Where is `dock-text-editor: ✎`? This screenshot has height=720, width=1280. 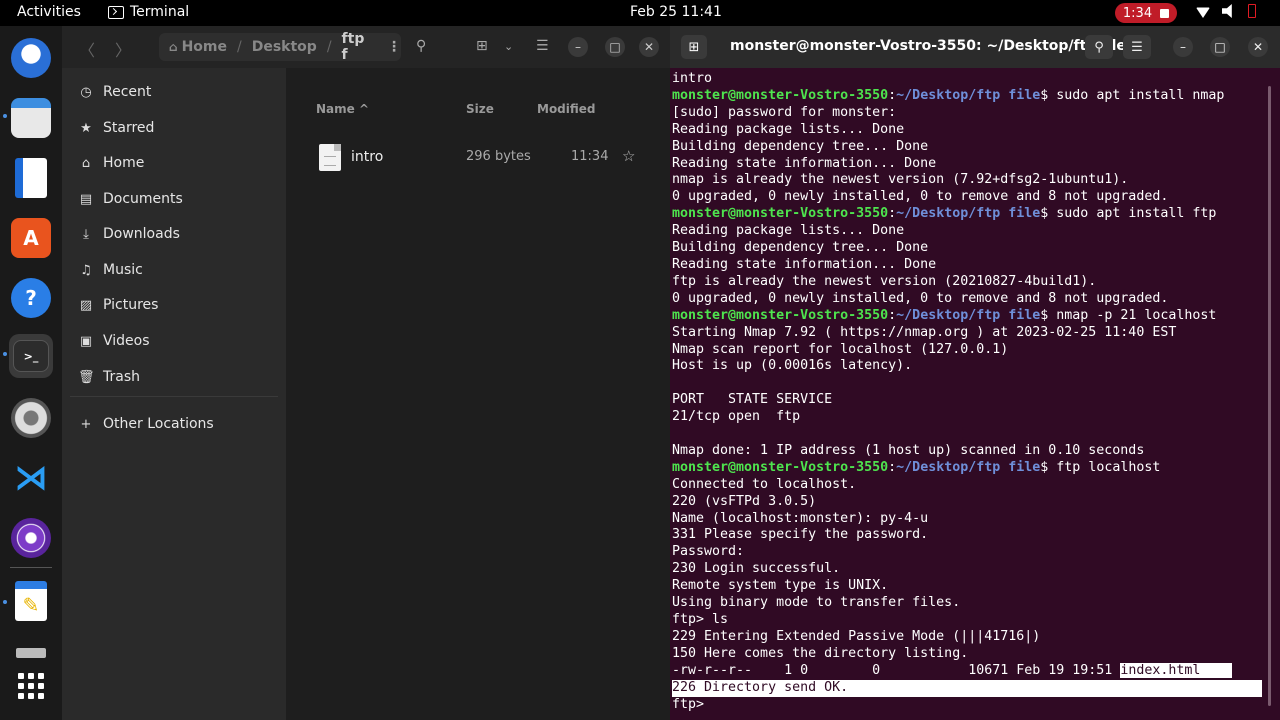 dock-text-editor: ✎ is located at coordinates (31, 601).